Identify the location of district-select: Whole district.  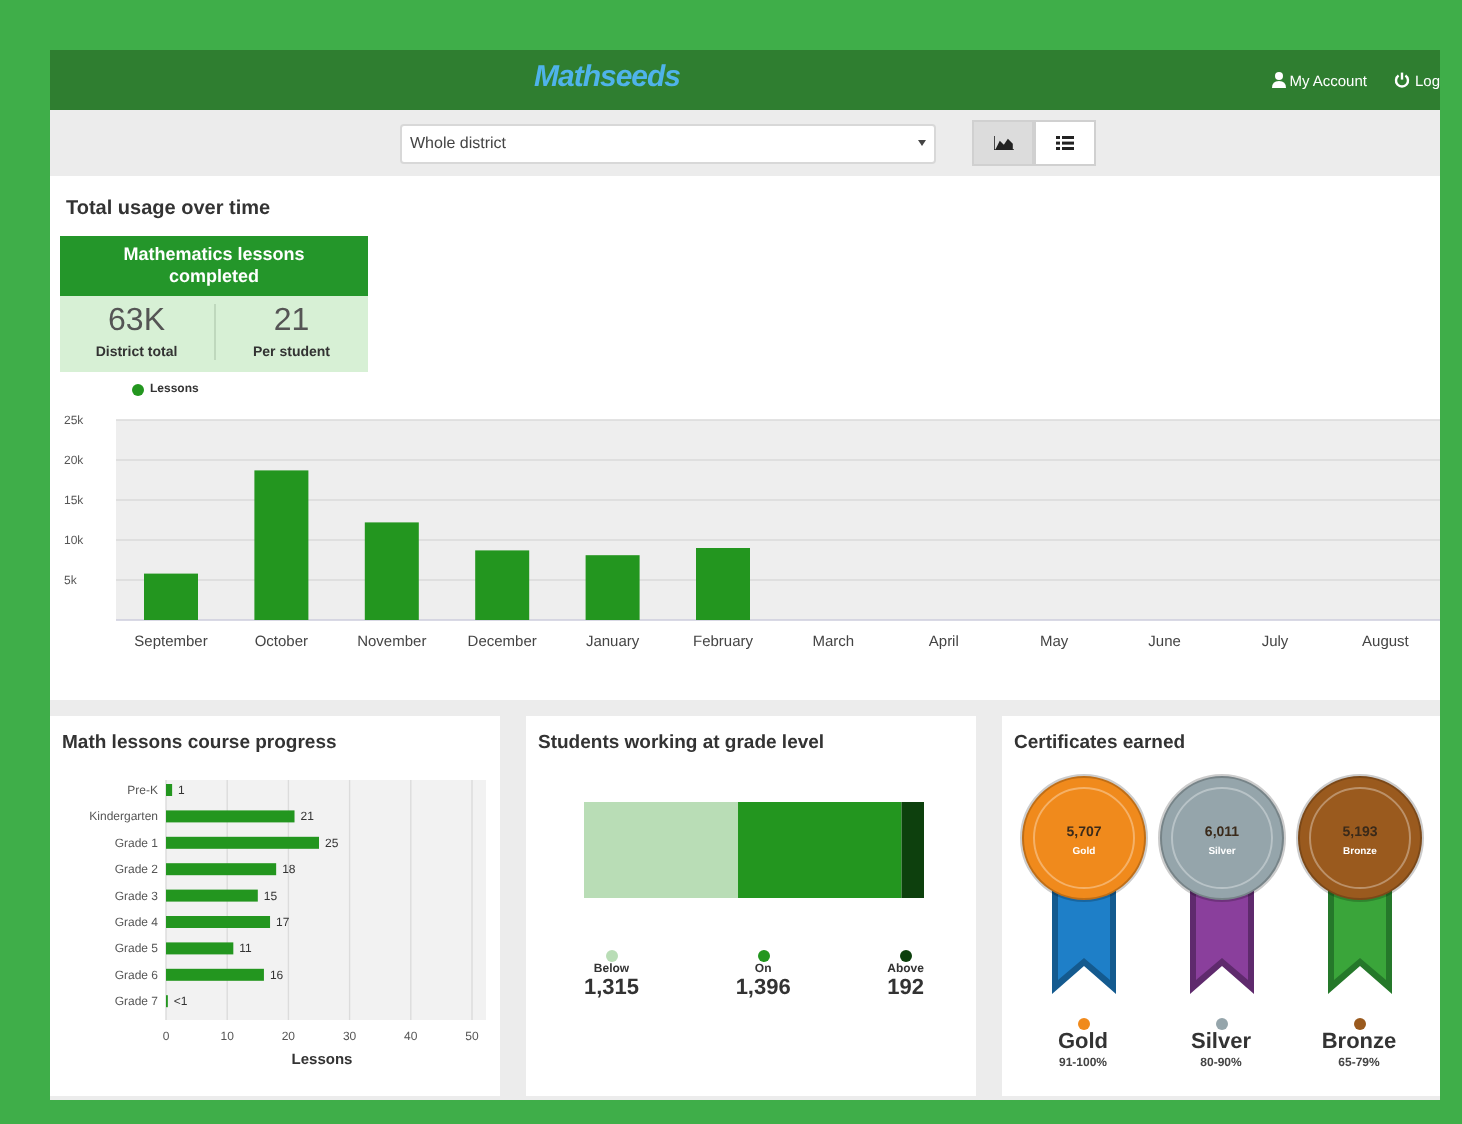
(668, 143).